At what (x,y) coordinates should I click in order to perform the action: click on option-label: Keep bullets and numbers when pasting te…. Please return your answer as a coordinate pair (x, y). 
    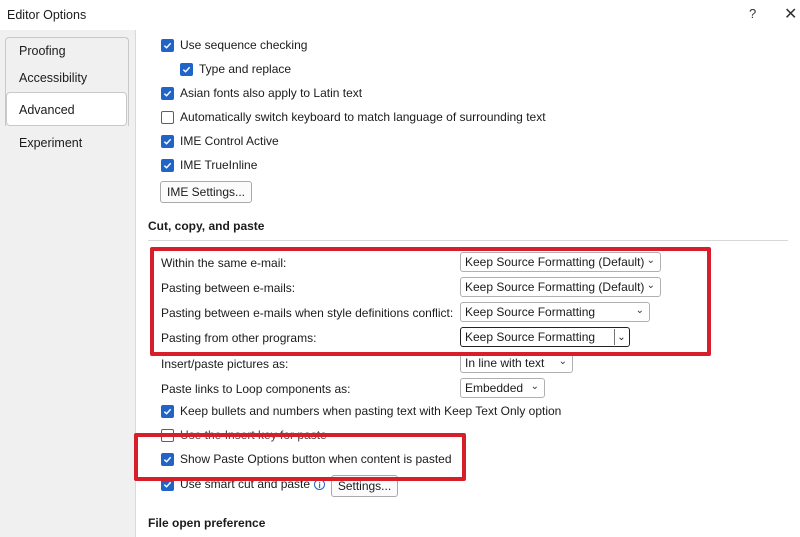
    Looking at the image, I should click on (371, 411).